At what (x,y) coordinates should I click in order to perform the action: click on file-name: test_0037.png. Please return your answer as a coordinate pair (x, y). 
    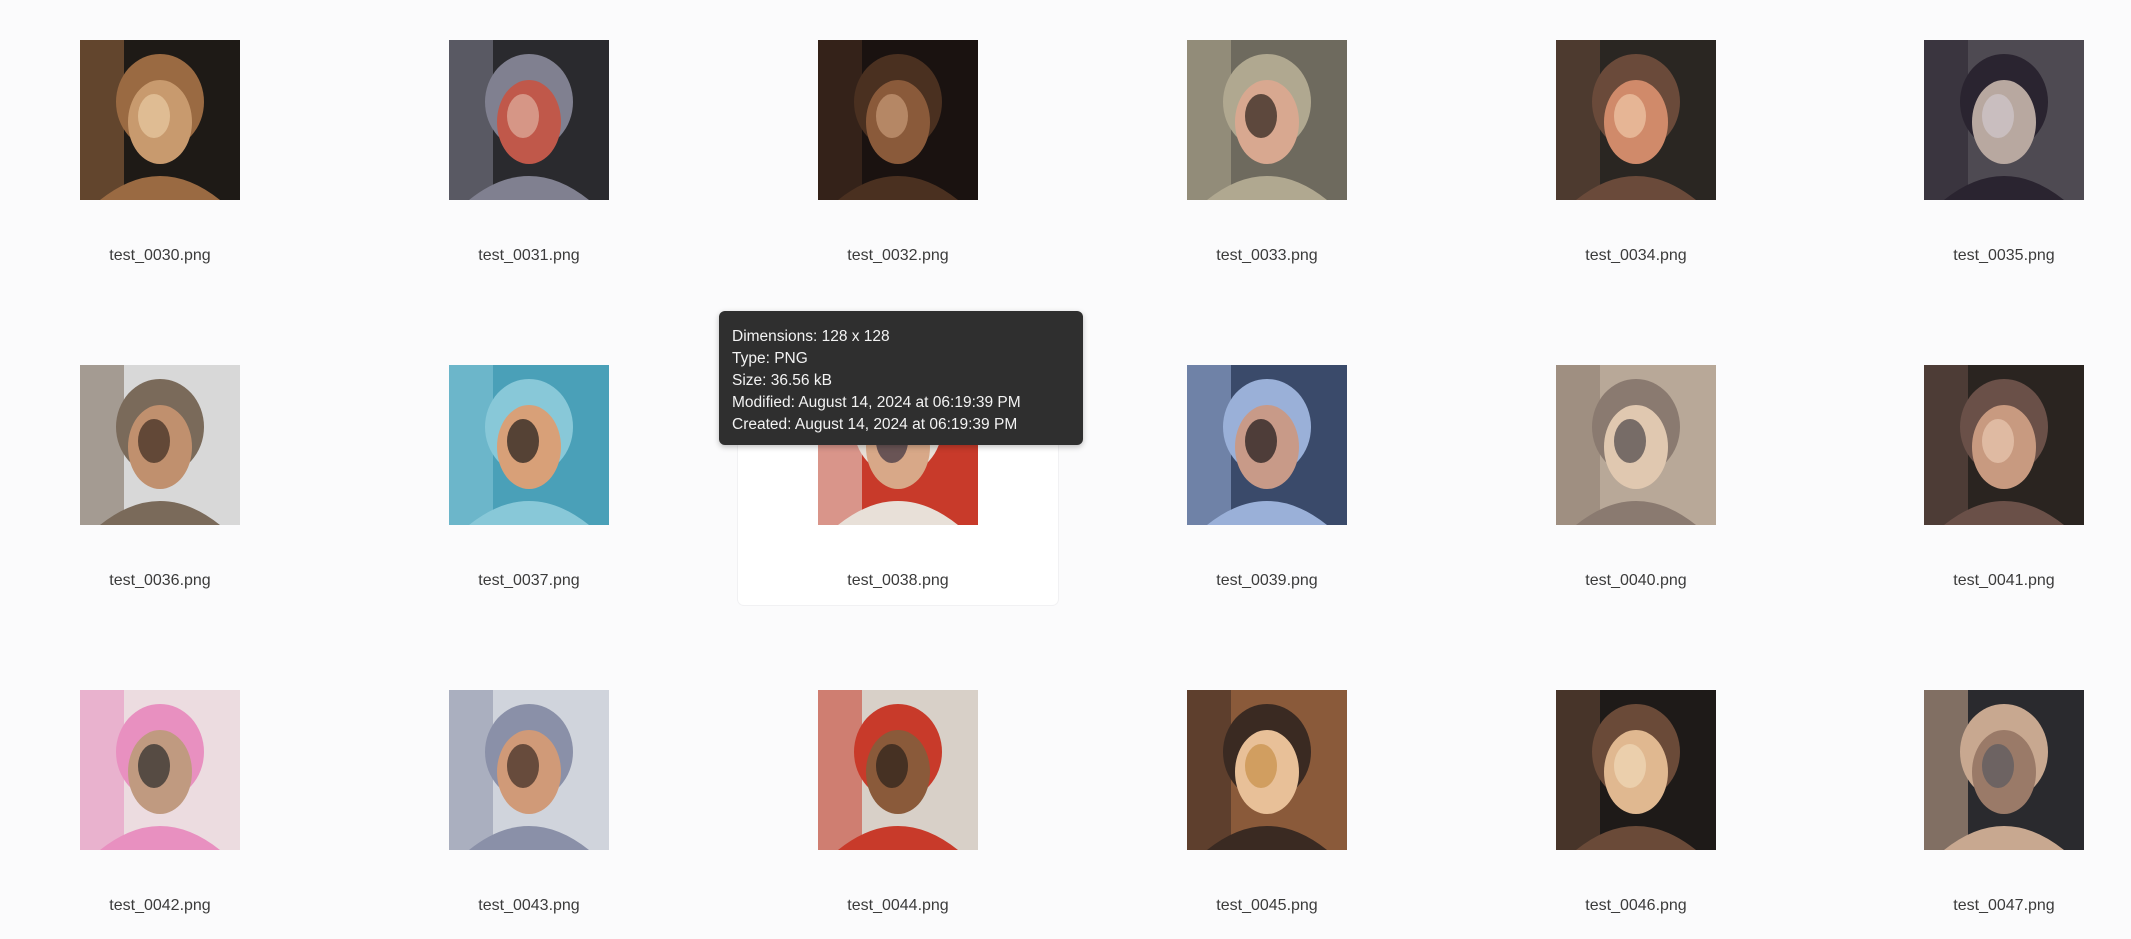
    Looking at the image, I should click on (529, 580).